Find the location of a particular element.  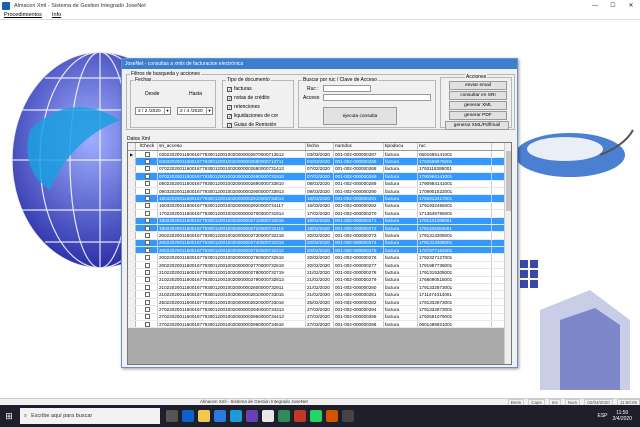

vs-icon is located at coordinates (252, 416).